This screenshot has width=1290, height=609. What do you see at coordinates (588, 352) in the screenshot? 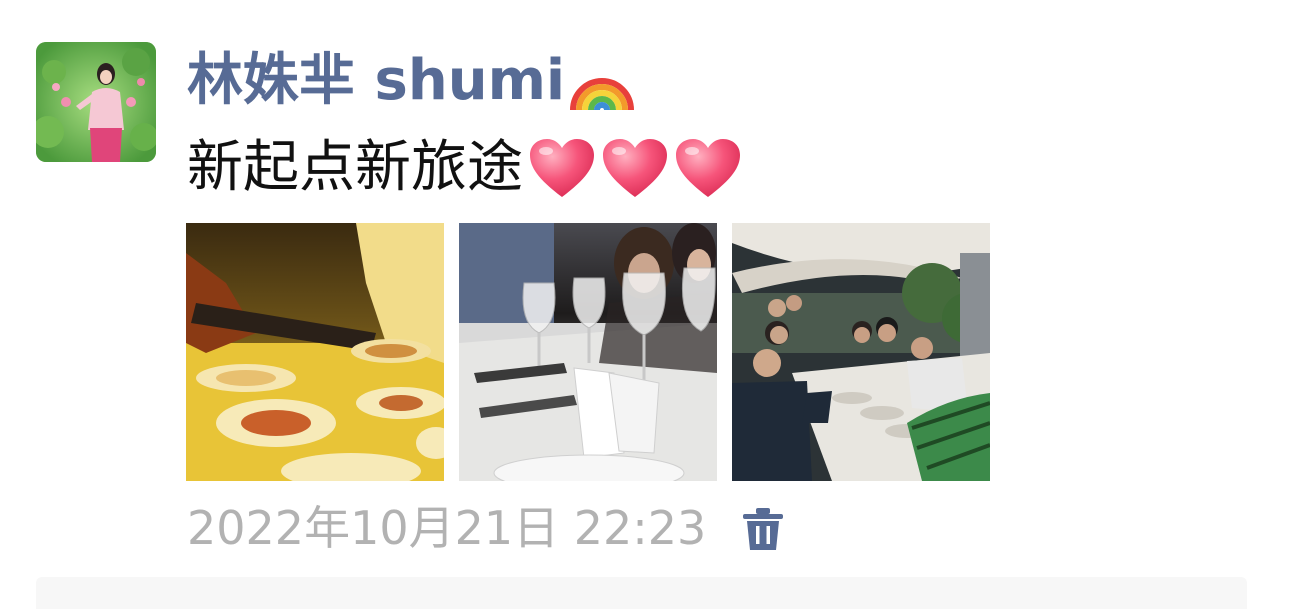
I see `photo-table-setting` at bounding box center [588, 352].